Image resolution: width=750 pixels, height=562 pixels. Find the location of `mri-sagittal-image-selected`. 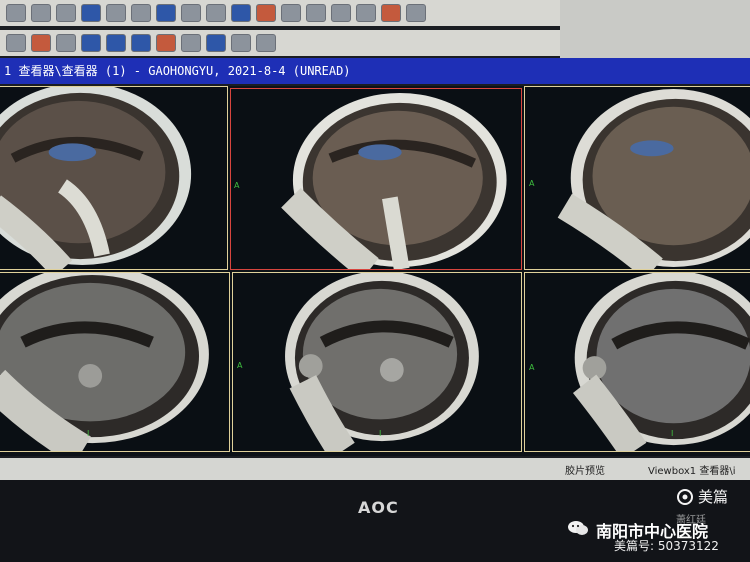

mri-sagittal-image-selected is located at coordinates (394, 180).